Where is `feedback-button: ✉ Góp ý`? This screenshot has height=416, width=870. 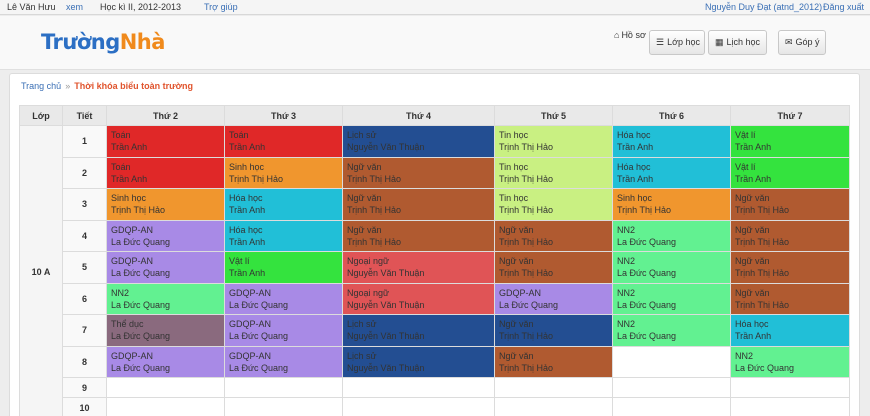 feedback-button: ✉ Góp ý is located at coordinates (802, 42).